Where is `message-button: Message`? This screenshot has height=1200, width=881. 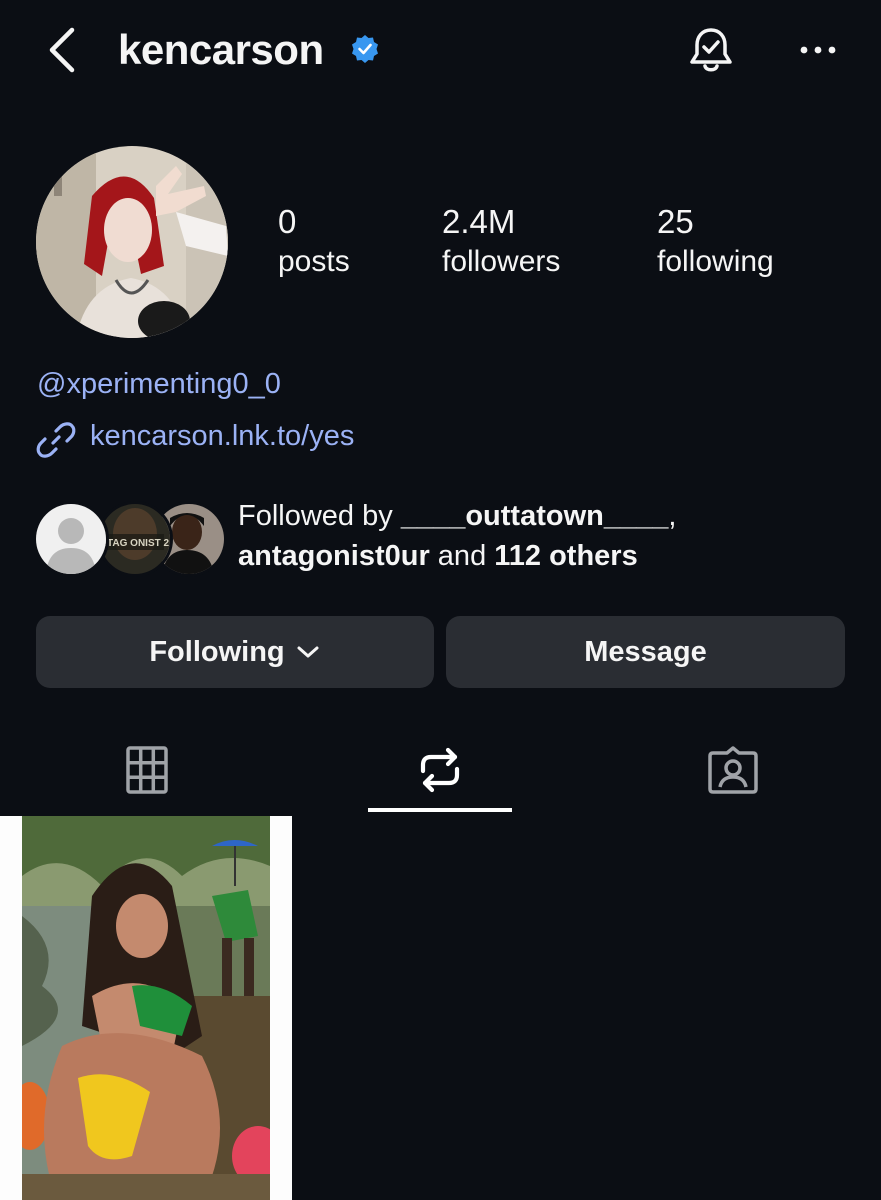
message-button: Message is located at coordinates (645, 652).